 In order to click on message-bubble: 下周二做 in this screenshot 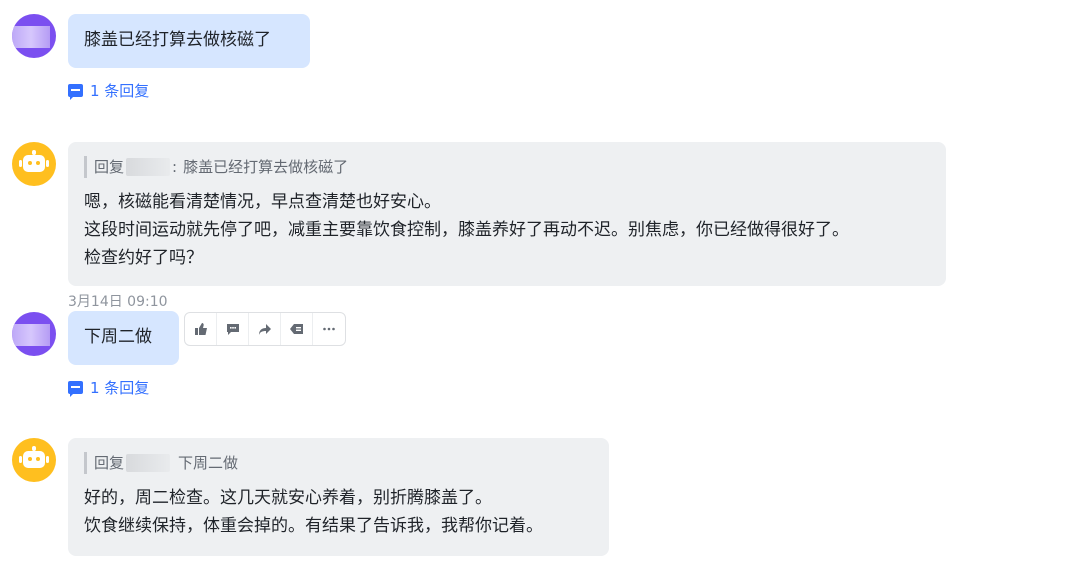, I will do `click(123, 338)`.